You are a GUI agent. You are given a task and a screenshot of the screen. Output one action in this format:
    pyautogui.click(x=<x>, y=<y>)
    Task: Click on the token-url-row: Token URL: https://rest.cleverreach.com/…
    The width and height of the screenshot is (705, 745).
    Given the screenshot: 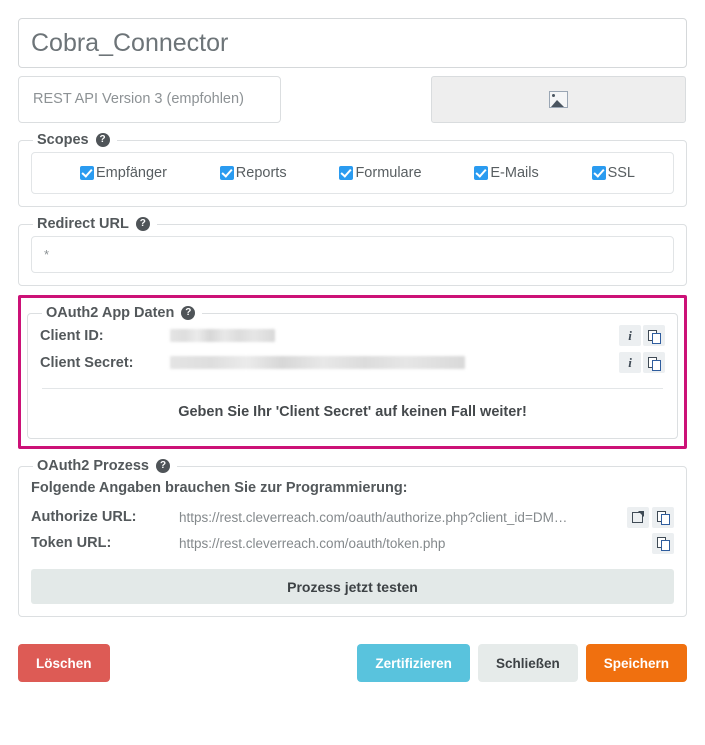 What is the action you would take?
    pyautogui.click(x=352, y=543)
    